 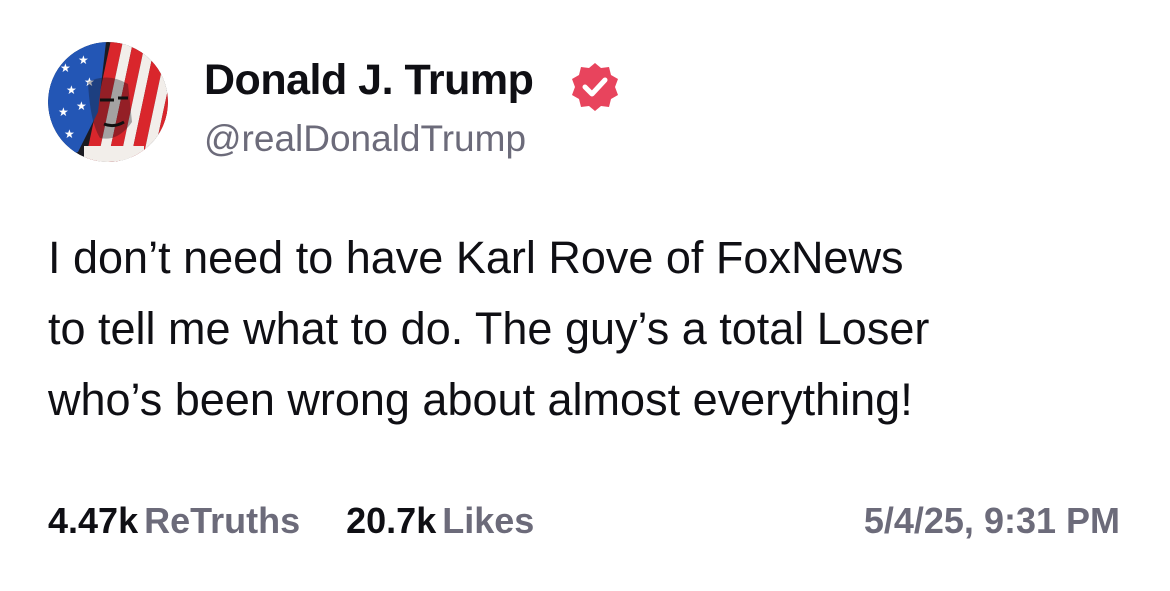 I want to click on retruths-stat: 4.47k ReTruths, so click(x=174, y=521).